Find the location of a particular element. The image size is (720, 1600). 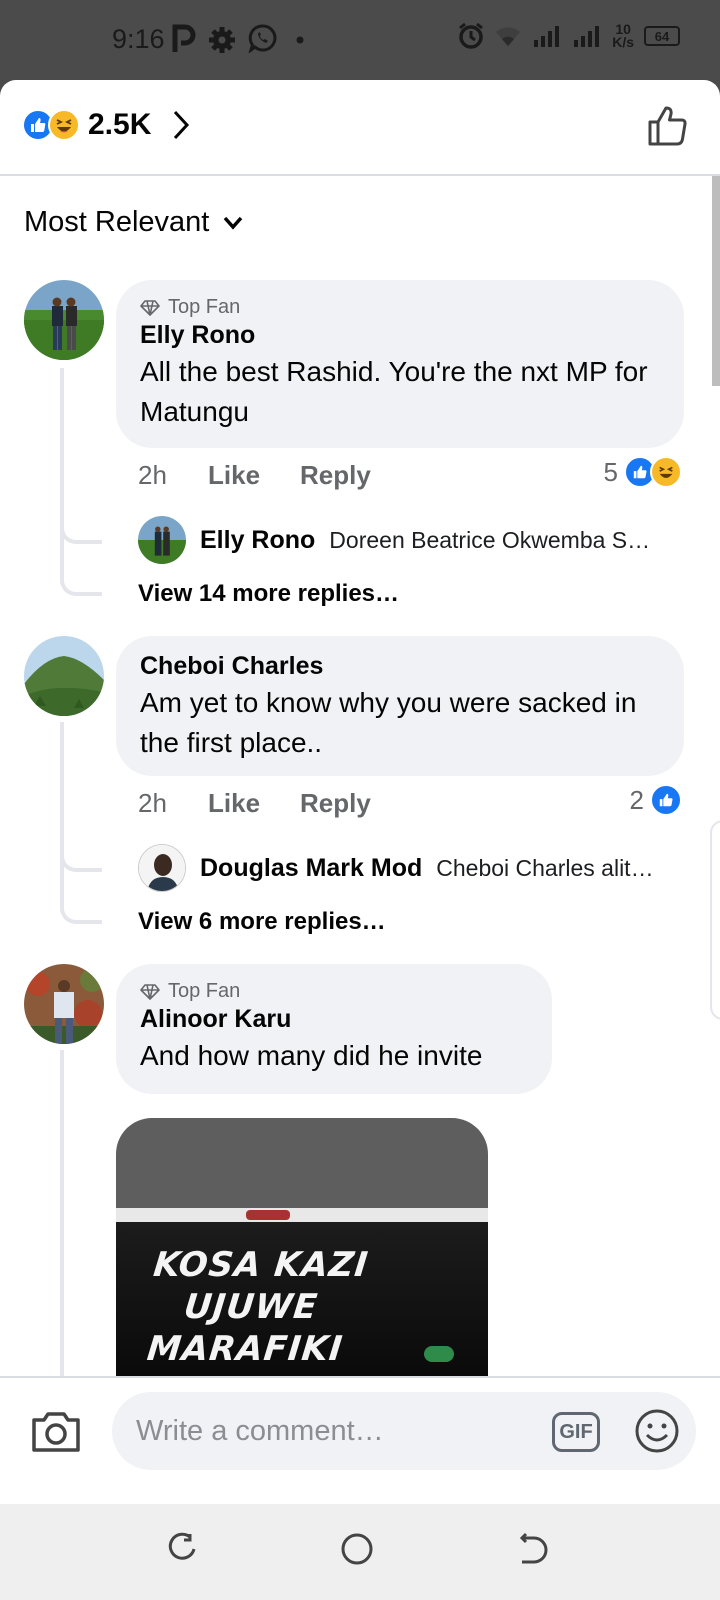

chevron-right-icon is located at coordinates (182, 125).